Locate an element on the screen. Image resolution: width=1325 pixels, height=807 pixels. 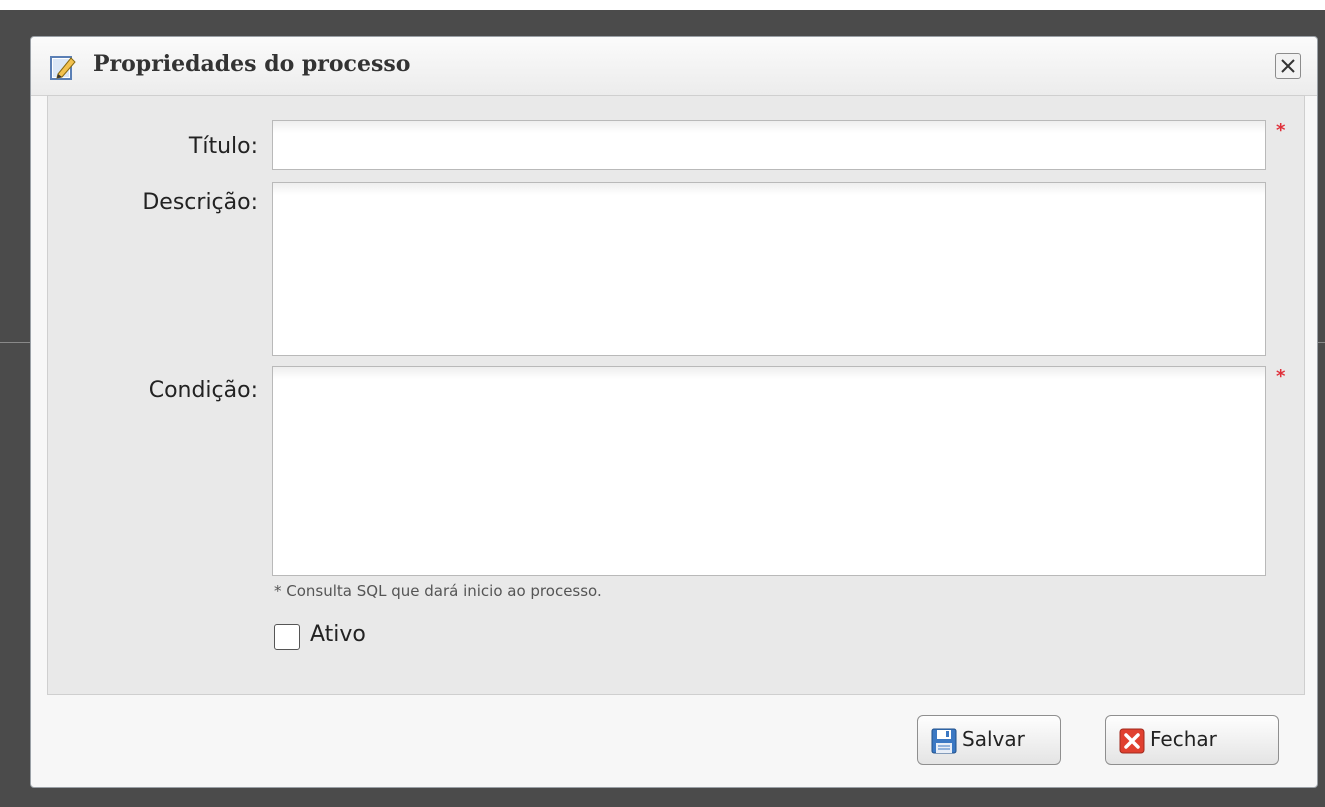
titulo-input is located at coordinates (769, 145).